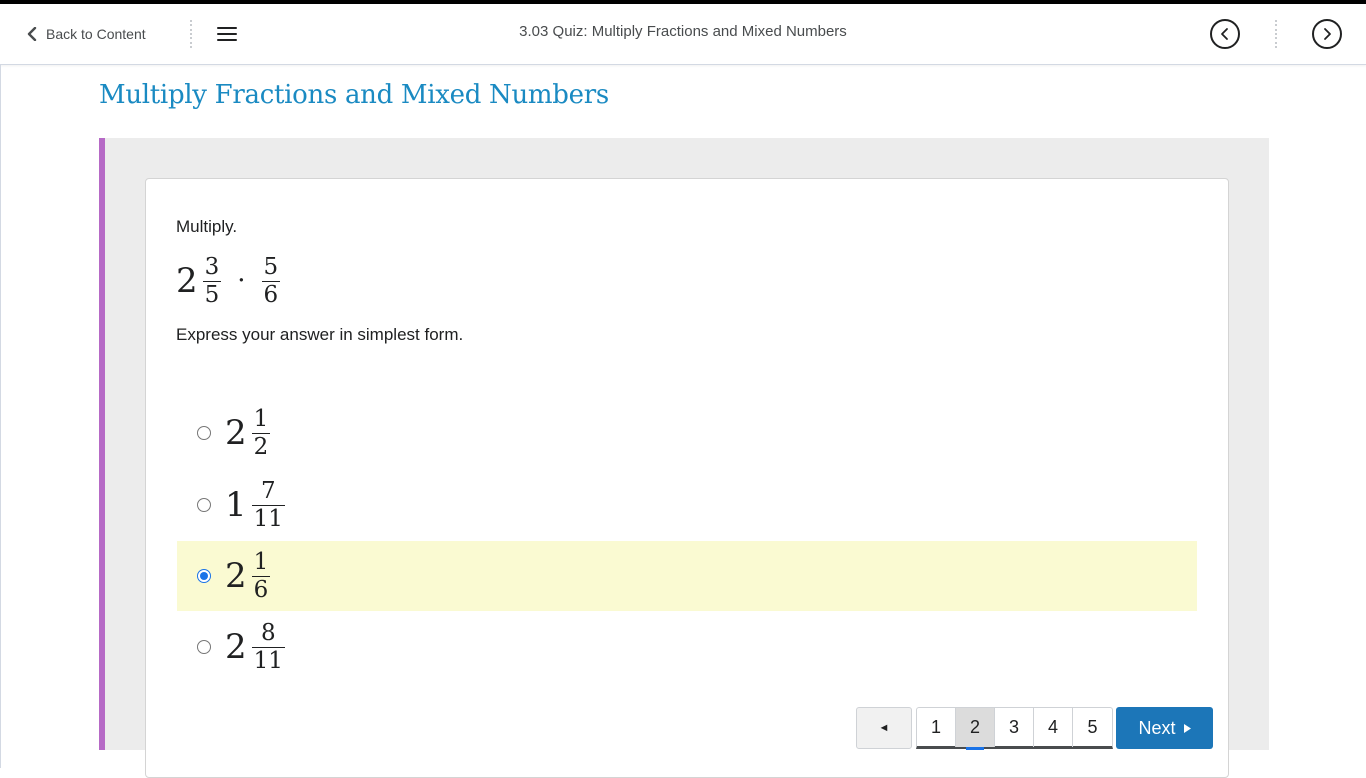 Image resolution: width=1366 pixels, height=778 pixels. Describe the element at coordinates (1092, 727) in the screenshot. I see `page-number-5: 5` at that location.